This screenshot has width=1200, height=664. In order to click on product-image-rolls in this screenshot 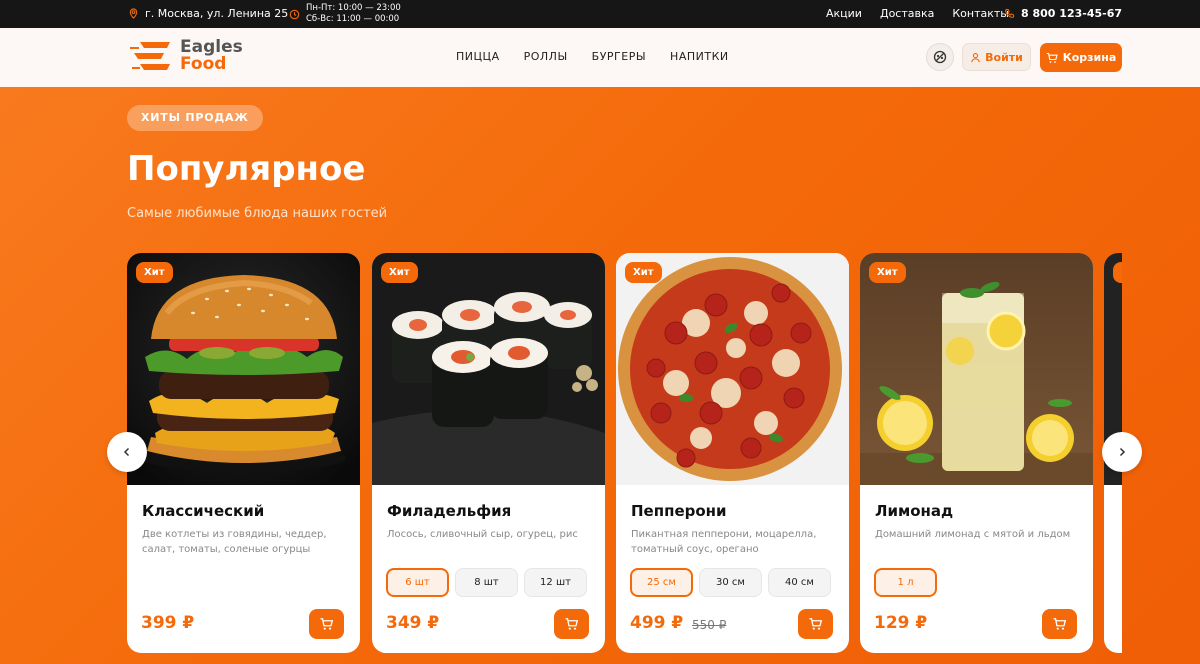, I will do `click(488, 369)`.